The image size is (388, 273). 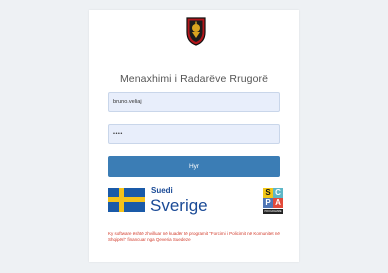 I want to click on sweden-logo: Suedi Sverige, so click(x=168, y=201).